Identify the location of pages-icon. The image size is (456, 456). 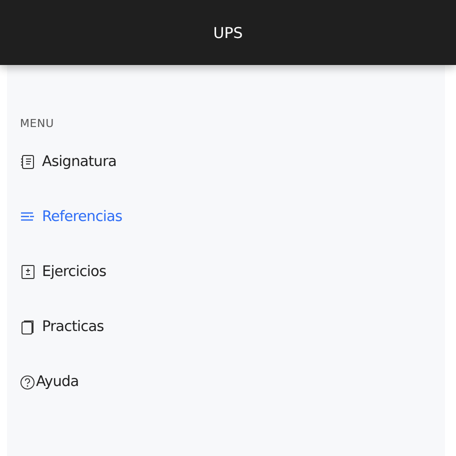
(28, 327).